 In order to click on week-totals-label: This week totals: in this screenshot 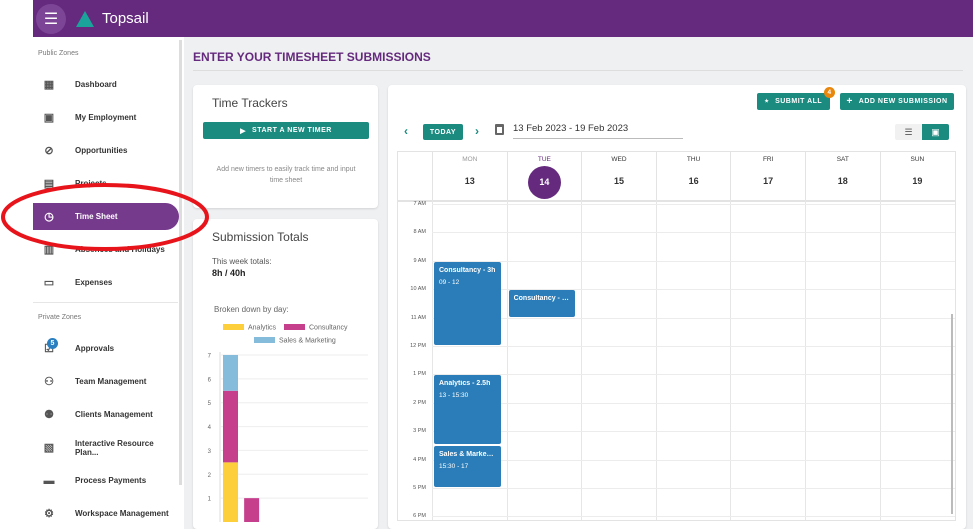, I will do `click(242, 261)`.